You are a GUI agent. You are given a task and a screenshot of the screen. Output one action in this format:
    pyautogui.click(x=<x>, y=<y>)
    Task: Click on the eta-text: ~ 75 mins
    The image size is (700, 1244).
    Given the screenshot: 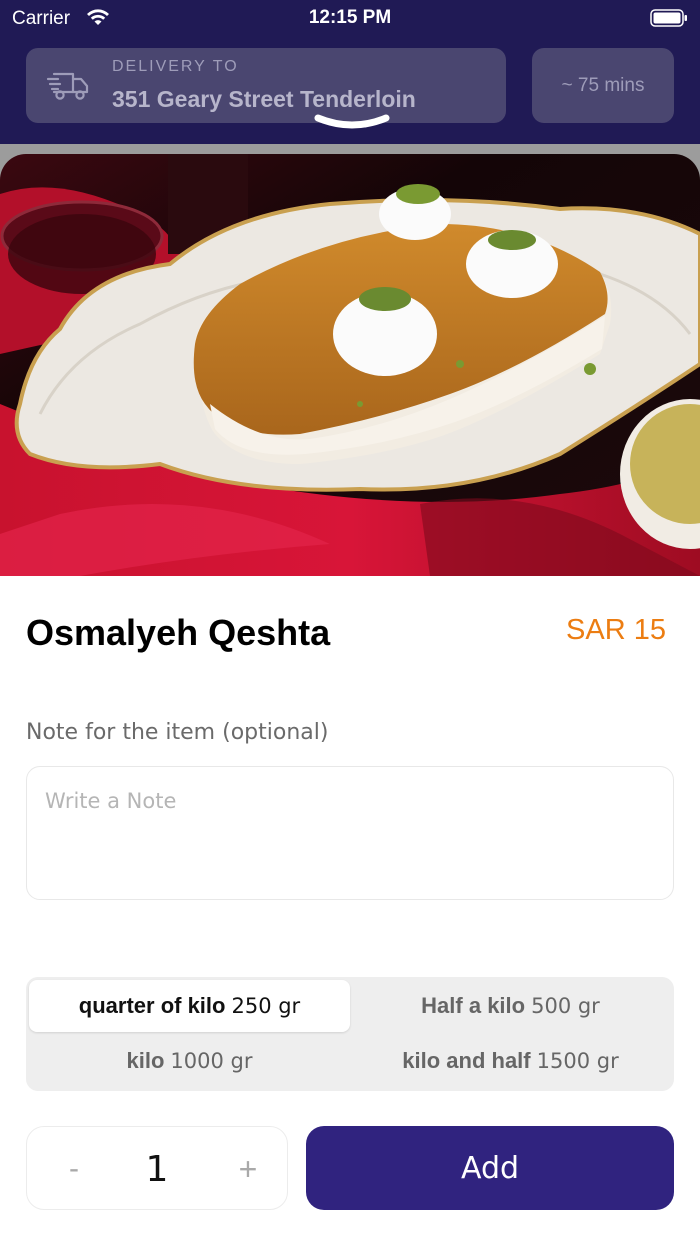 What is the action you would take?
    pyautogui.click(x=603, y=85)
    